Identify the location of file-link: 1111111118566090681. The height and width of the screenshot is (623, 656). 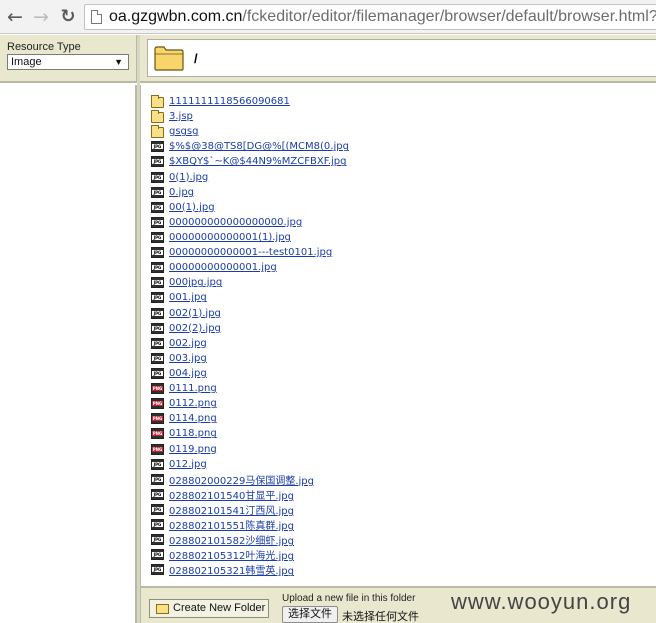
(229, 101).